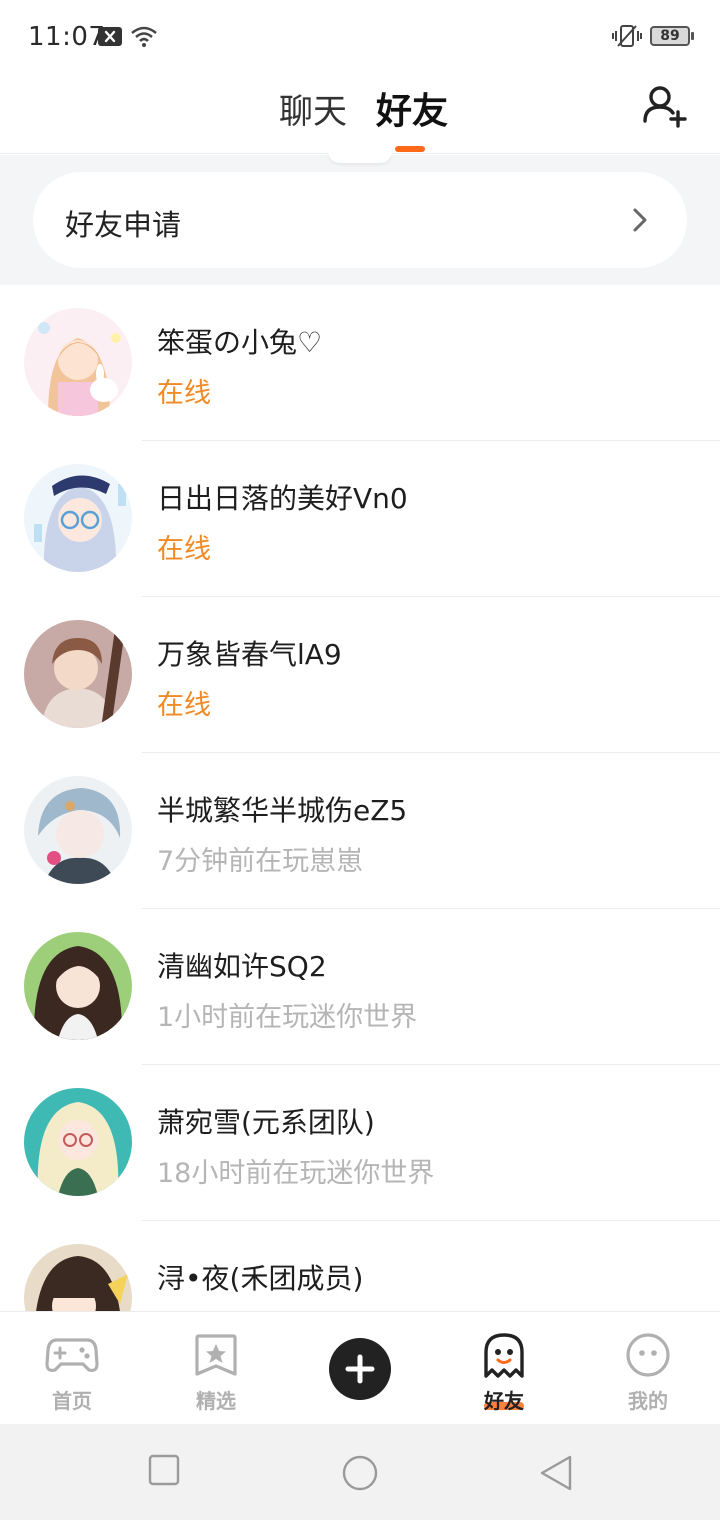 The image size is (720, 1520). I want to click on add-friend-icon, so click(666, 106).